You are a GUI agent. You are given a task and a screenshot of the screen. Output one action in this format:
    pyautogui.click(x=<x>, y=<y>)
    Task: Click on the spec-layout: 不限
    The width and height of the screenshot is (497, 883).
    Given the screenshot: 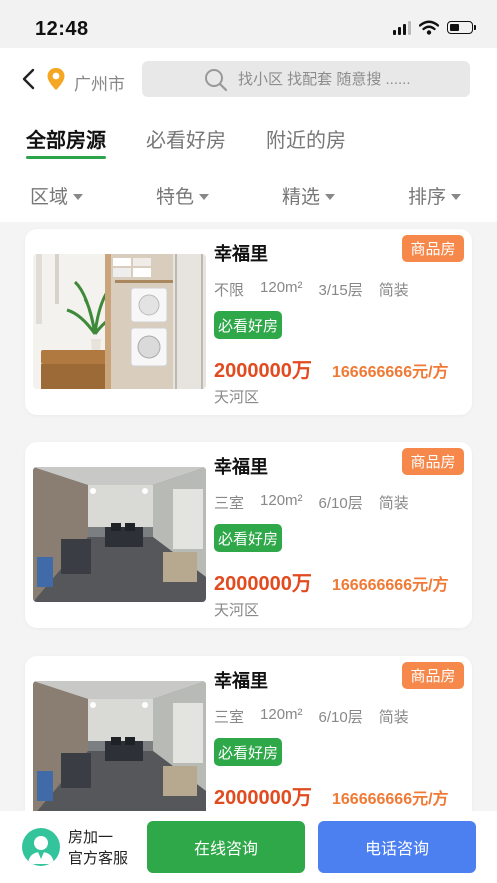 What is the action you would take?
    pyautogui.click(x=229, y=290)
    